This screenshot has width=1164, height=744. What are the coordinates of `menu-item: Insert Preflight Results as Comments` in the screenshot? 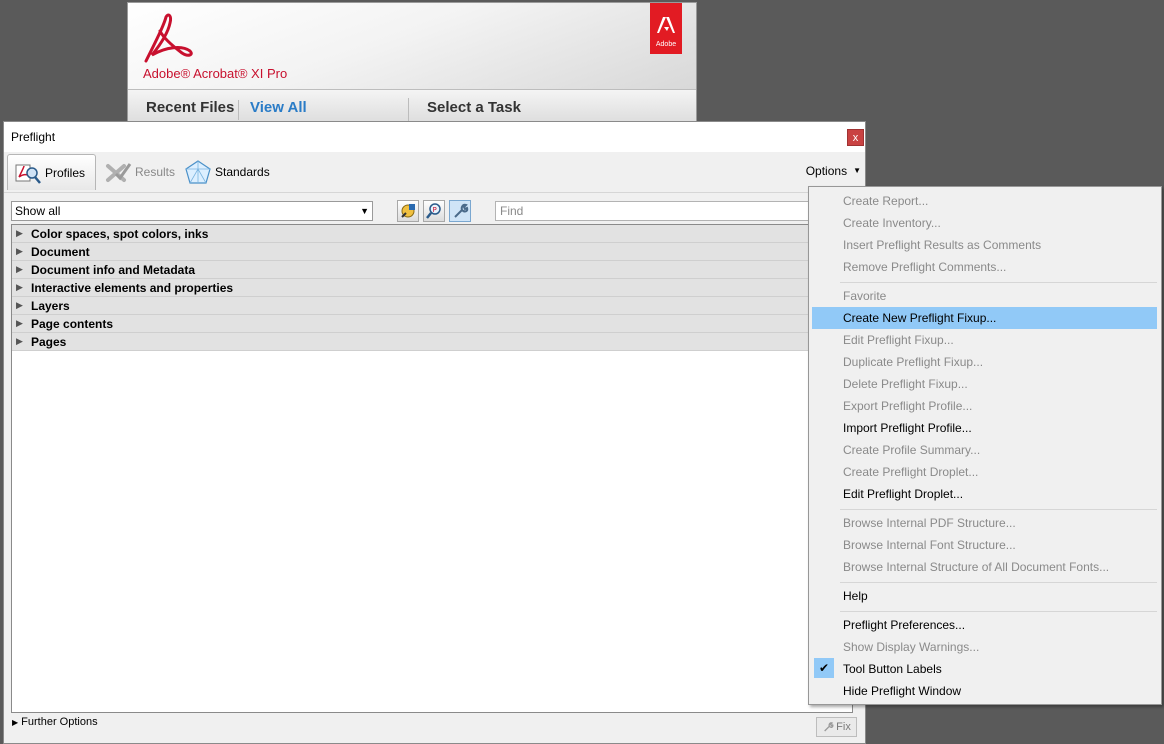 It's located at (984, 245).